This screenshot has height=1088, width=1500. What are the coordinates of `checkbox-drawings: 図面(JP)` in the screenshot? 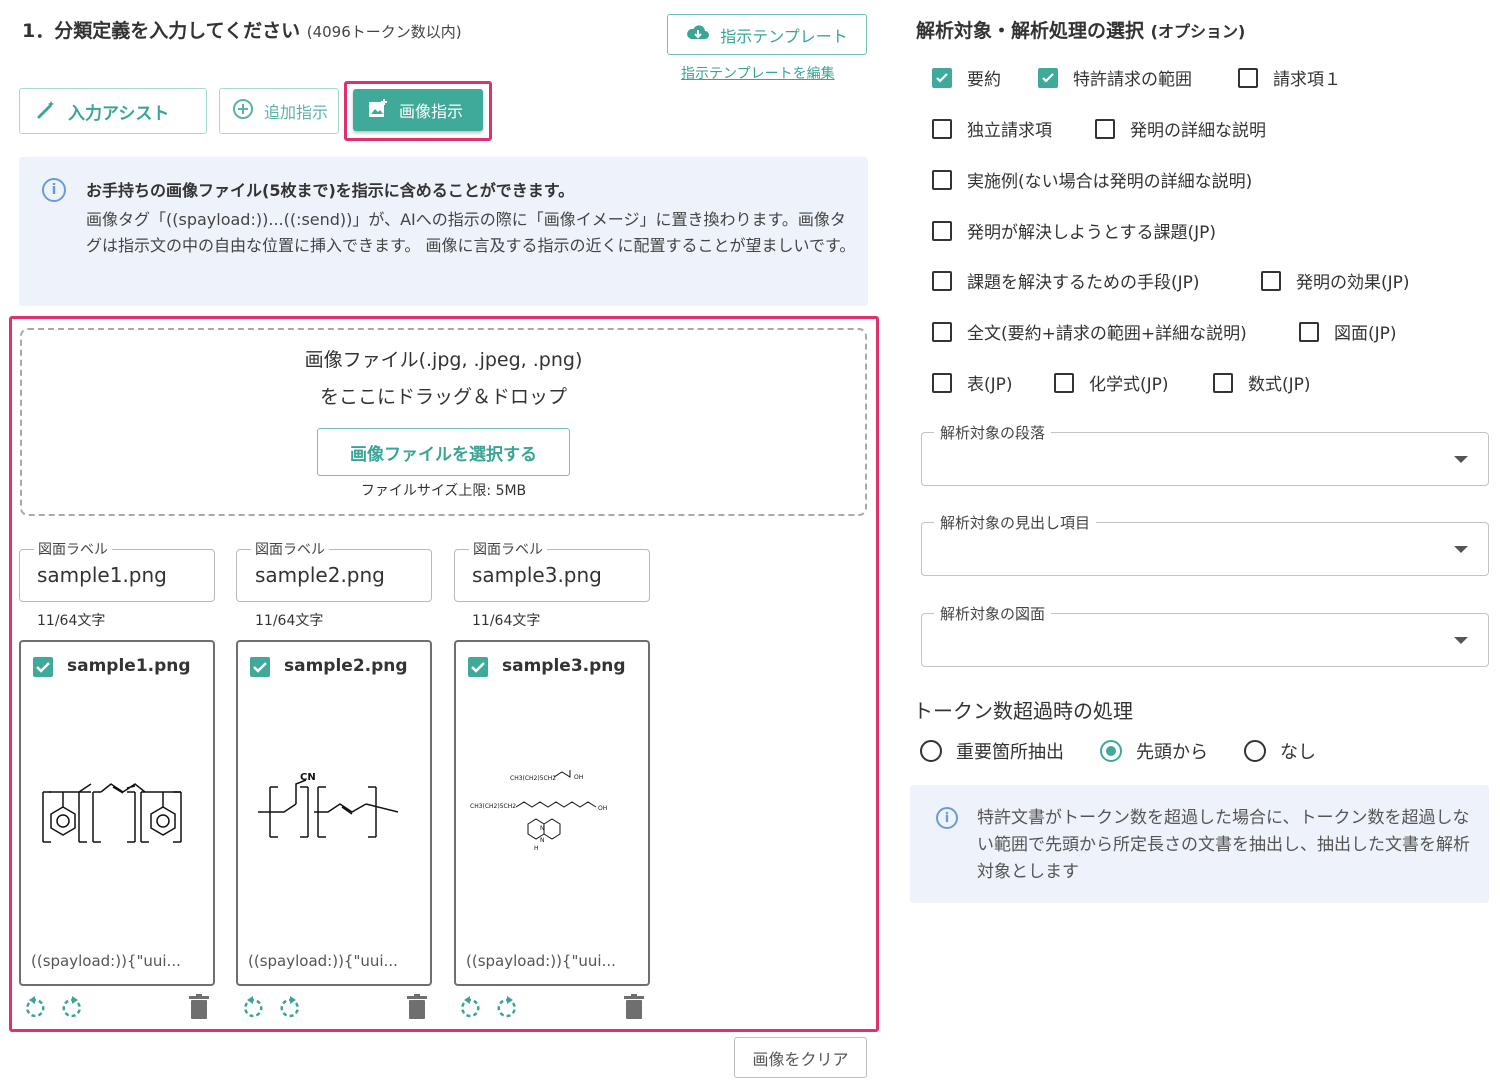 It's located at (1348, 331).